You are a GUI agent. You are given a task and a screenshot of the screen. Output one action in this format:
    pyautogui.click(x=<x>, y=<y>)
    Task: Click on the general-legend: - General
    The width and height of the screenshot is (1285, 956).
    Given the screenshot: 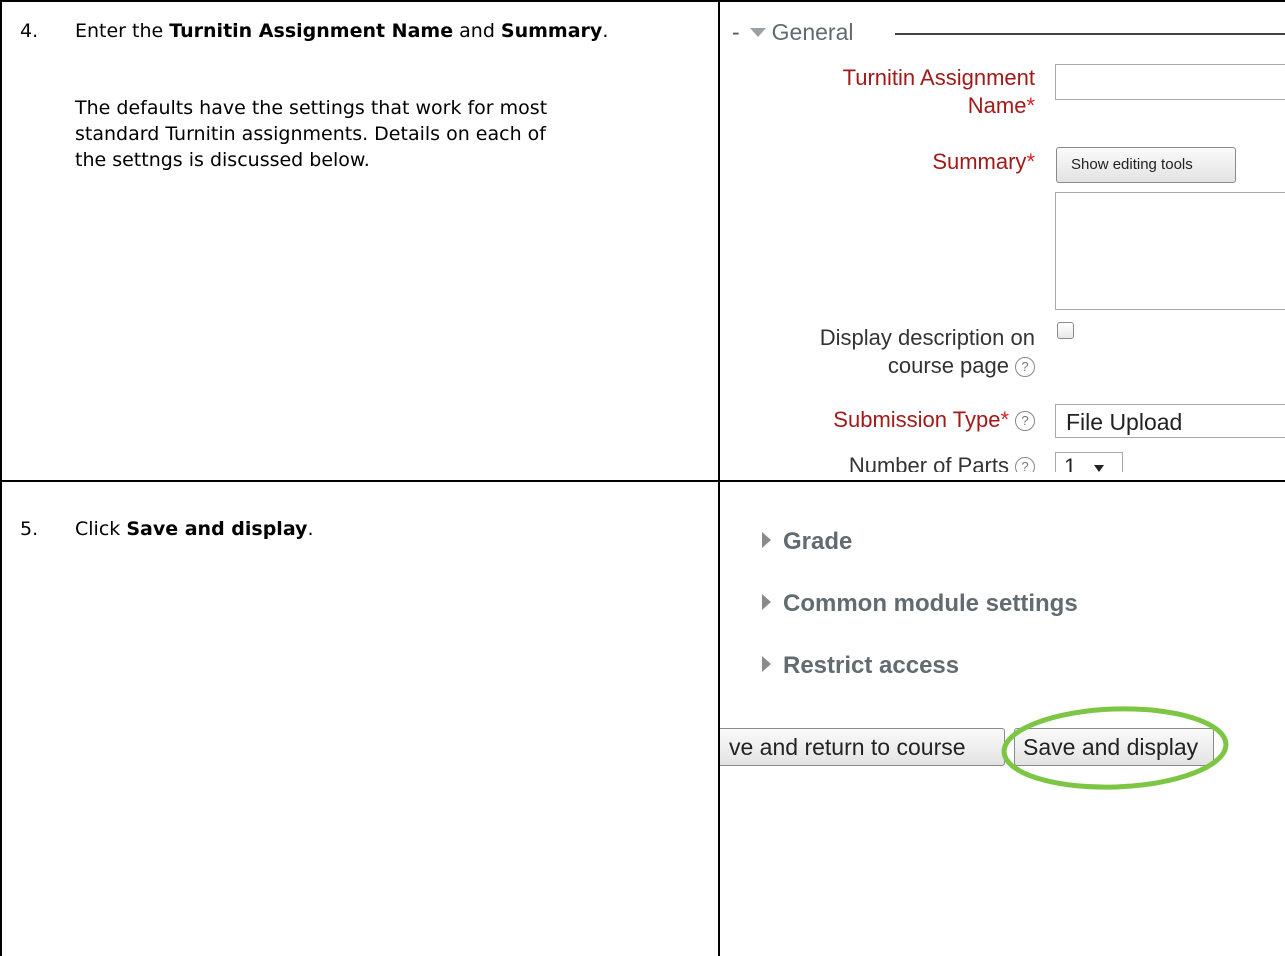 What is the action you would take?
    pyautogui.click(x=793, y=32)
    